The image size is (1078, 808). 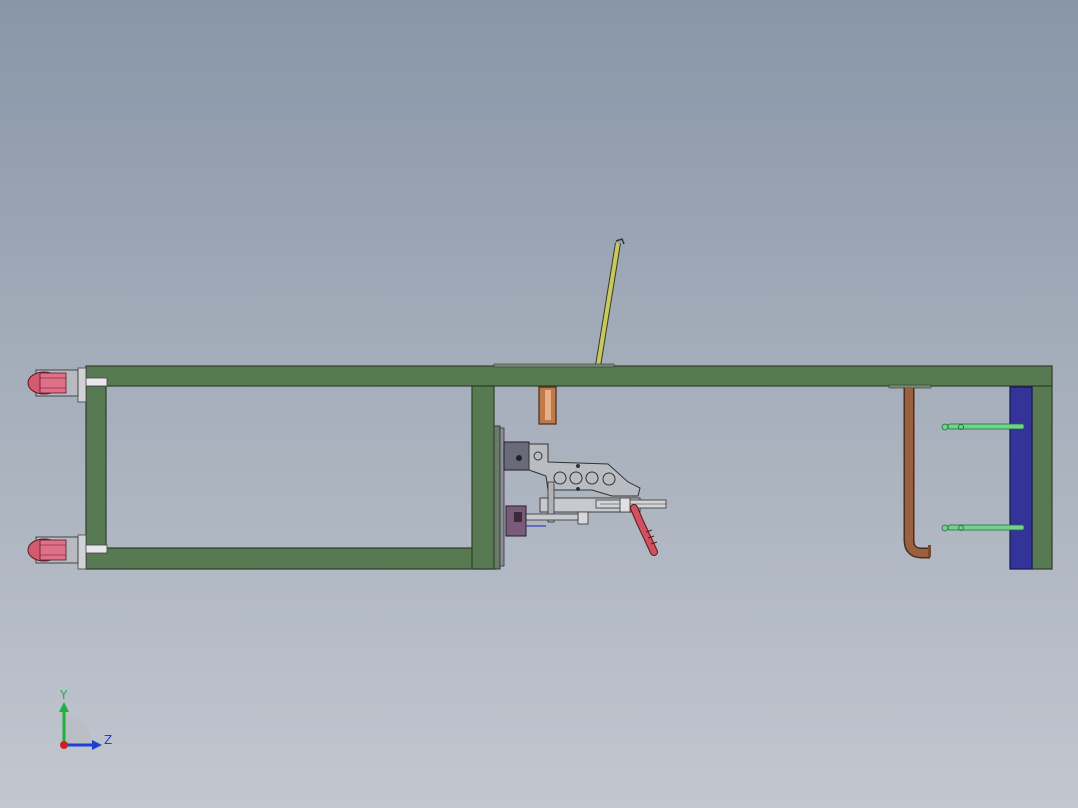 I want to click on clamp-arm, so click(x=584, y=470).